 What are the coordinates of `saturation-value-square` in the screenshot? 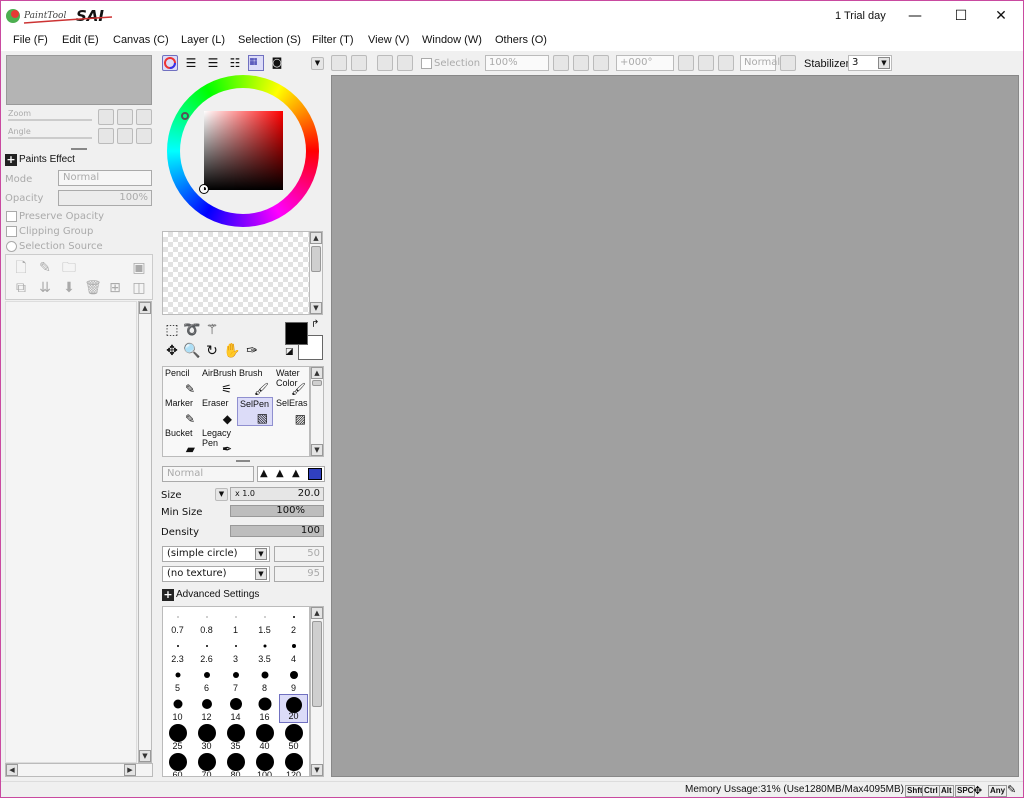 It's located at (243, 150).